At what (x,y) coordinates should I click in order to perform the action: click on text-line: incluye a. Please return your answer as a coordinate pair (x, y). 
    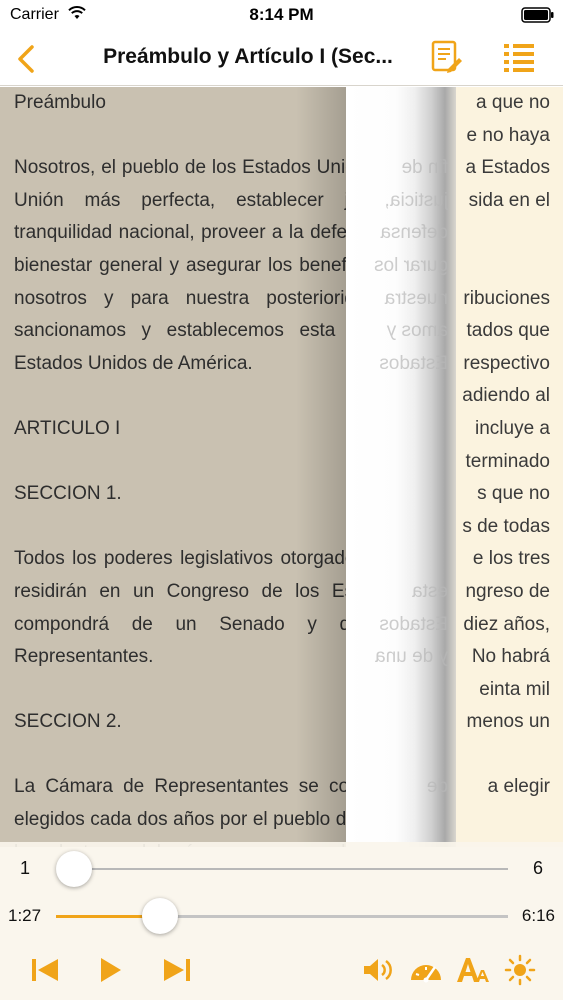
    Looking at the image, I should click on (512, 428).